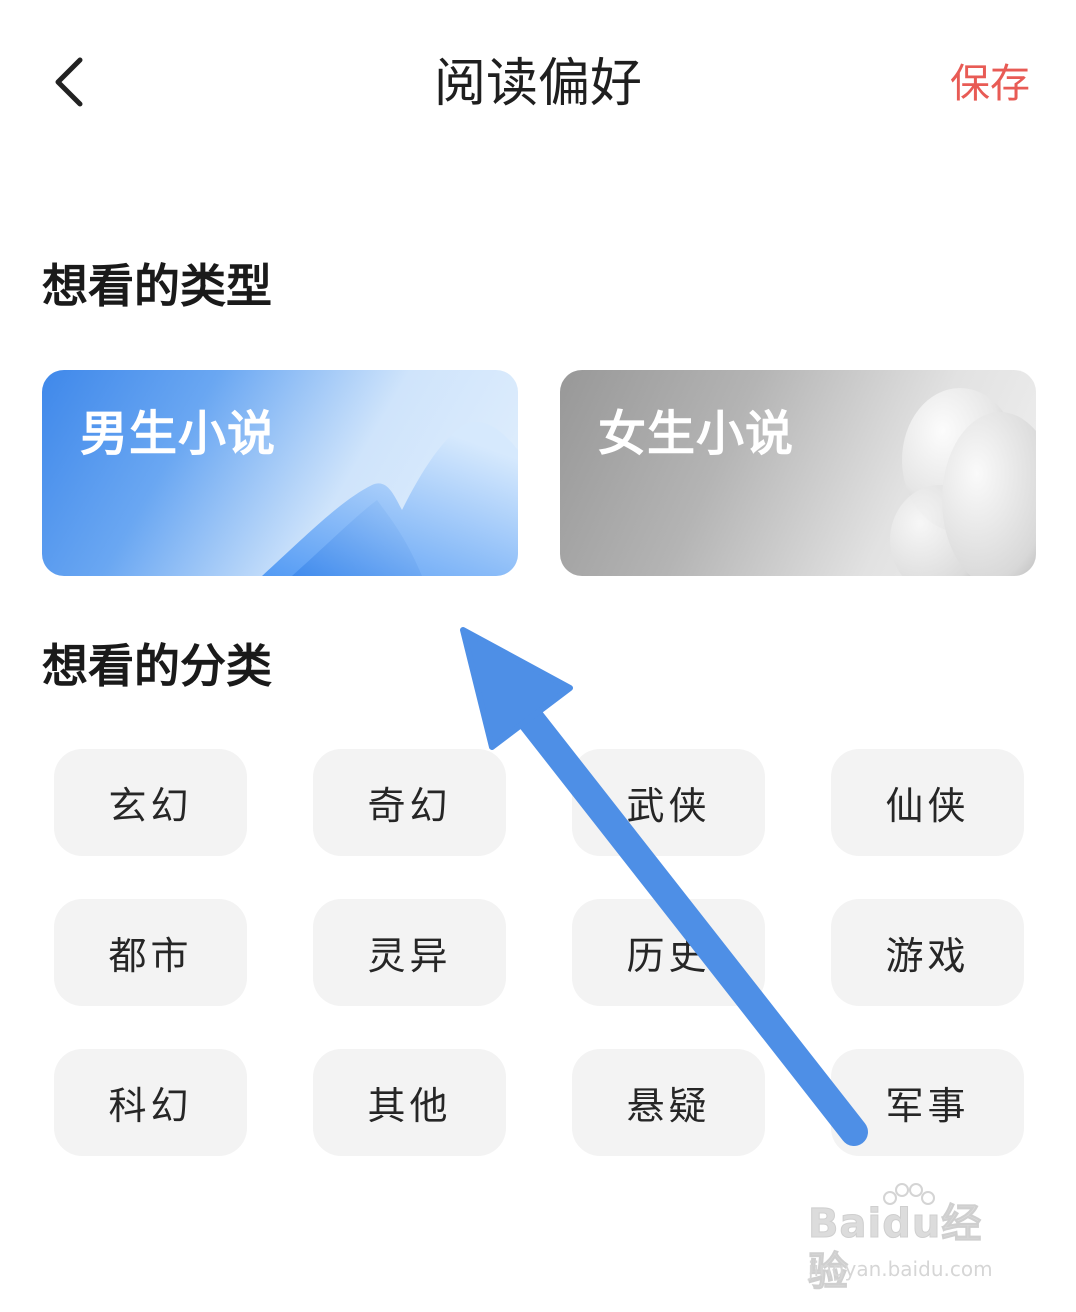 The height and width of the screenshot is (1312, 1076). Describe the element at coordinates (157, 286) in the screenshot. I see `section-title-types: 想看的类型` at that location.